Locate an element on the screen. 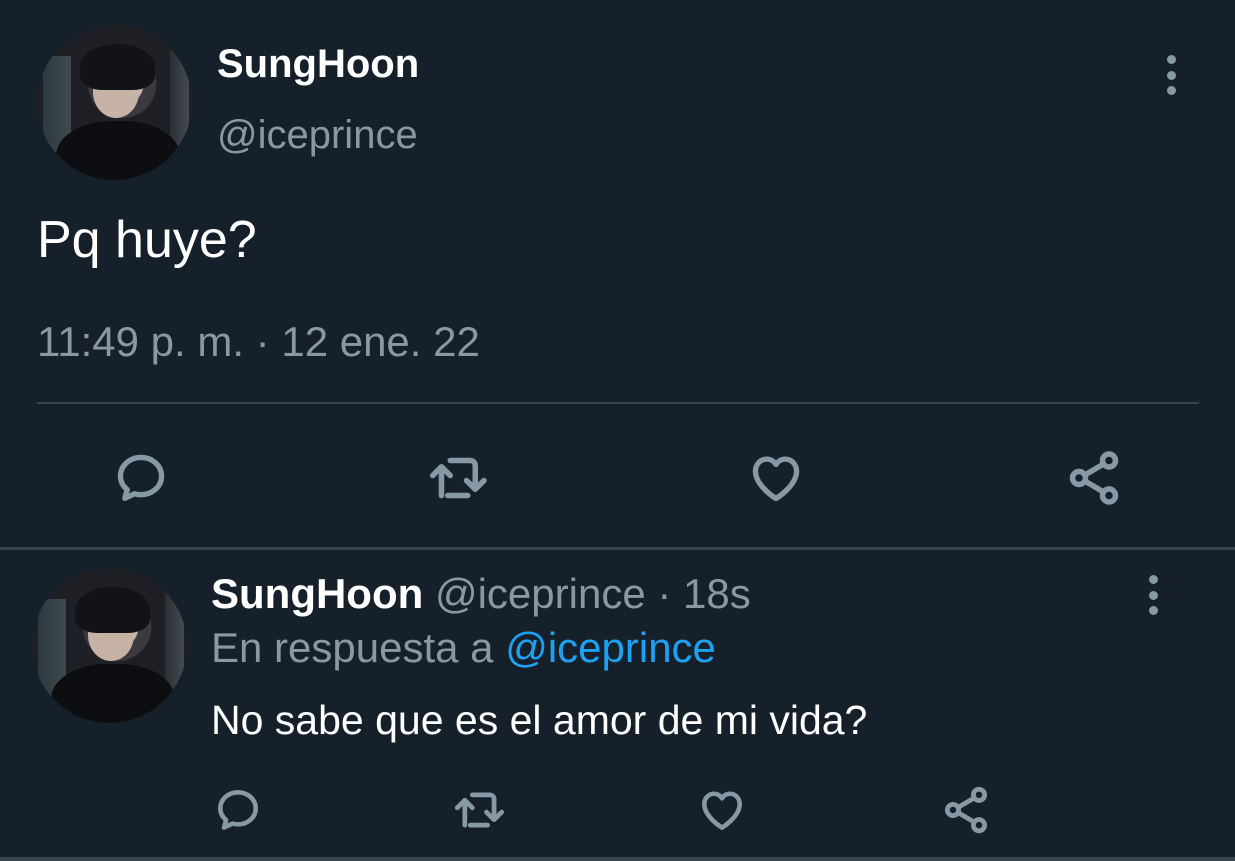  reply-button is located at coordinates (141, 478).